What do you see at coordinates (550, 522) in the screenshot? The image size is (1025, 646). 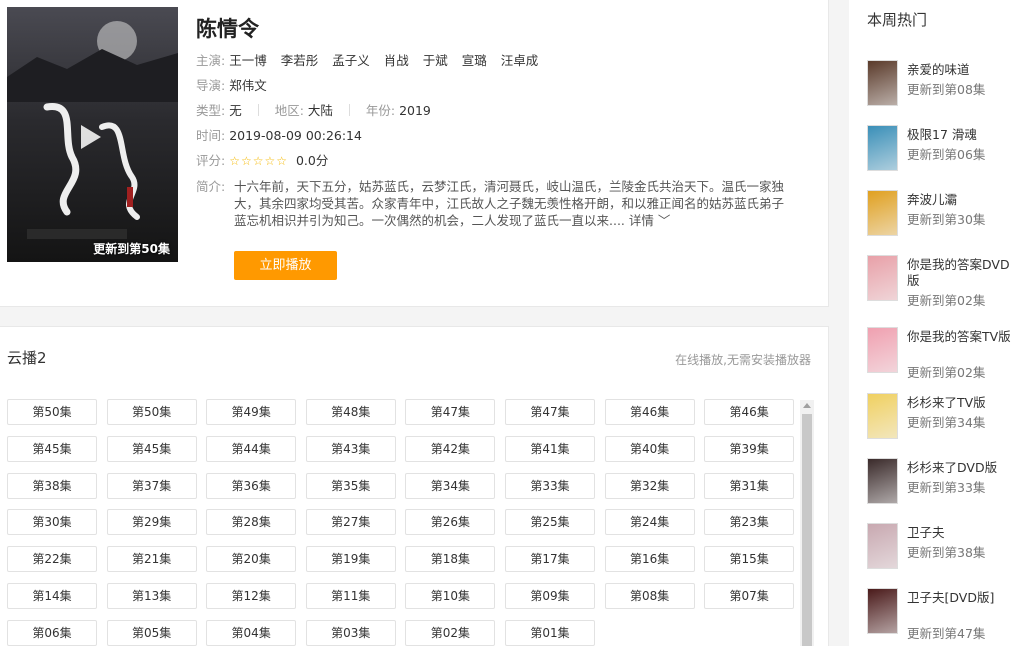 I see `episode-button: 第25集` at bounding box center [550, 522].